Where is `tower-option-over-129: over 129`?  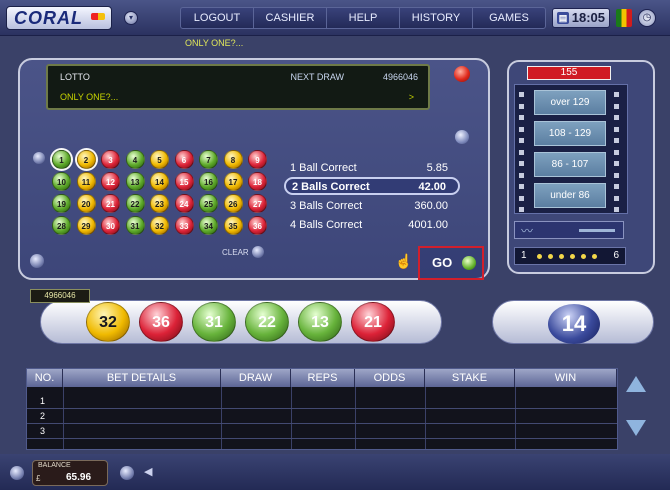 tower-option-over-129: over 129 is located at coordinates (570, 102).